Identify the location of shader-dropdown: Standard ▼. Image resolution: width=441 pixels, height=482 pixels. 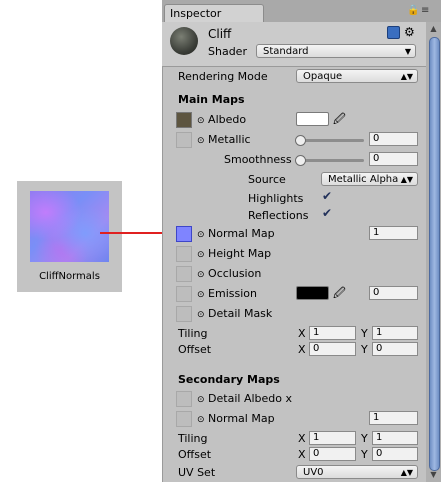
(336, 51).